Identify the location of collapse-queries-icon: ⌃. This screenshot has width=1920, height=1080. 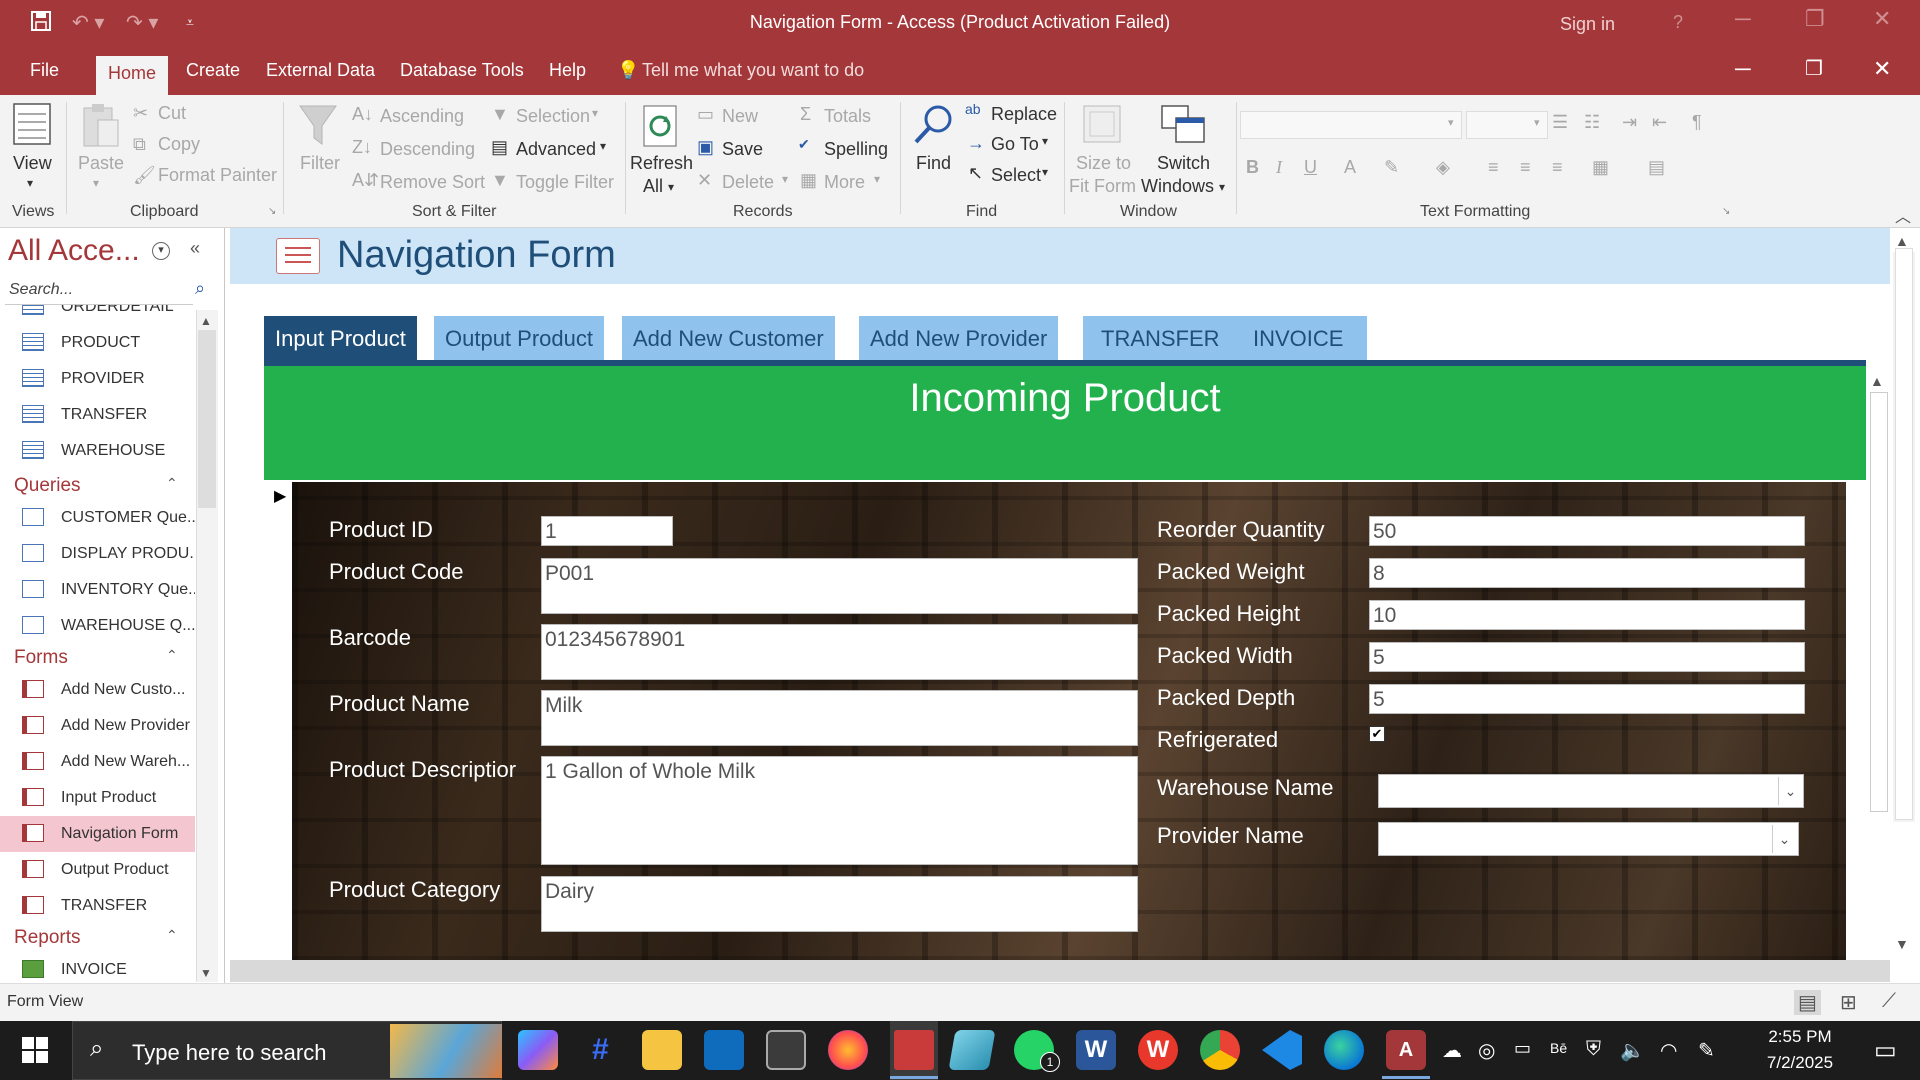
(172, 483).